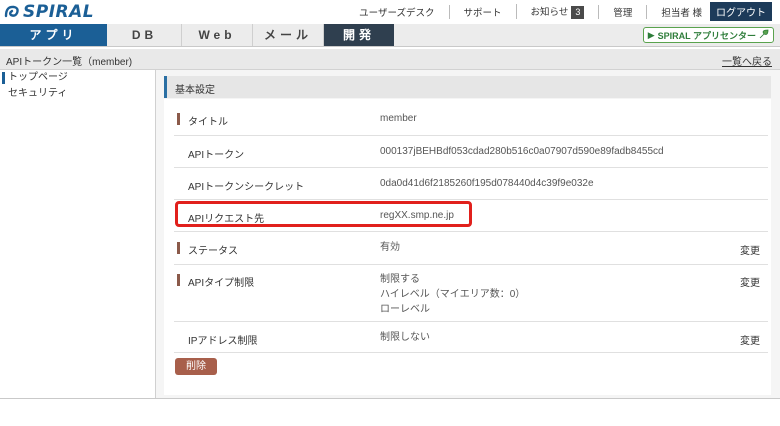 This screenshot has height=426, width=780. I want to click on row-value: member, so click(398, 118).